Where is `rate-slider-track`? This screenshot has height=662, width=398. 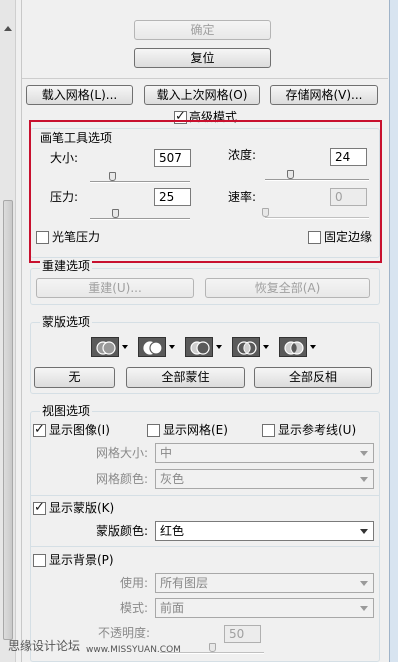 rate-slider-track is located at coordinates (317, 218).